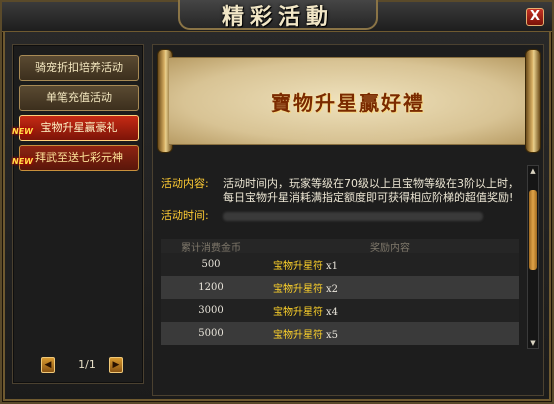  I want to click on row-amount: 5000, so click(211, 333).